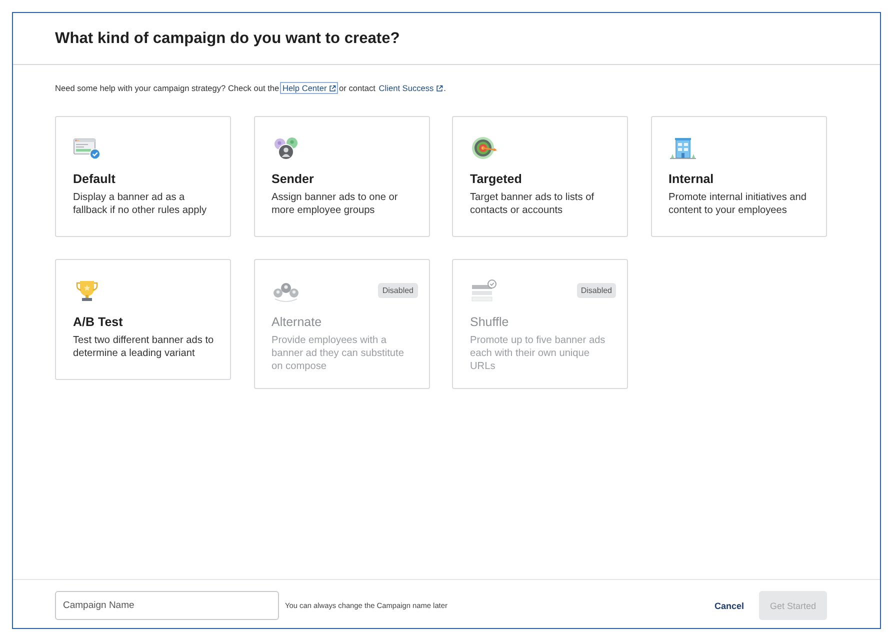 Image resolution: width=895 pixels, height=643 pixels. What do you see at coordinates (729, 605) in the screenshot?
I see `cancel-button: Cancel` at bounding box center [729, 605].